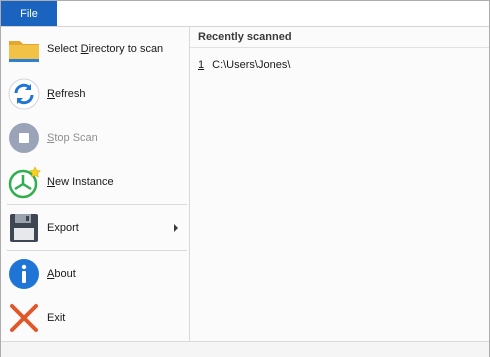 The height and width of the screenshot is (357, 490). Describe the element at coordinates (95, 318) in the screenshot. I see `menu-item-exit: Exit` at that location.